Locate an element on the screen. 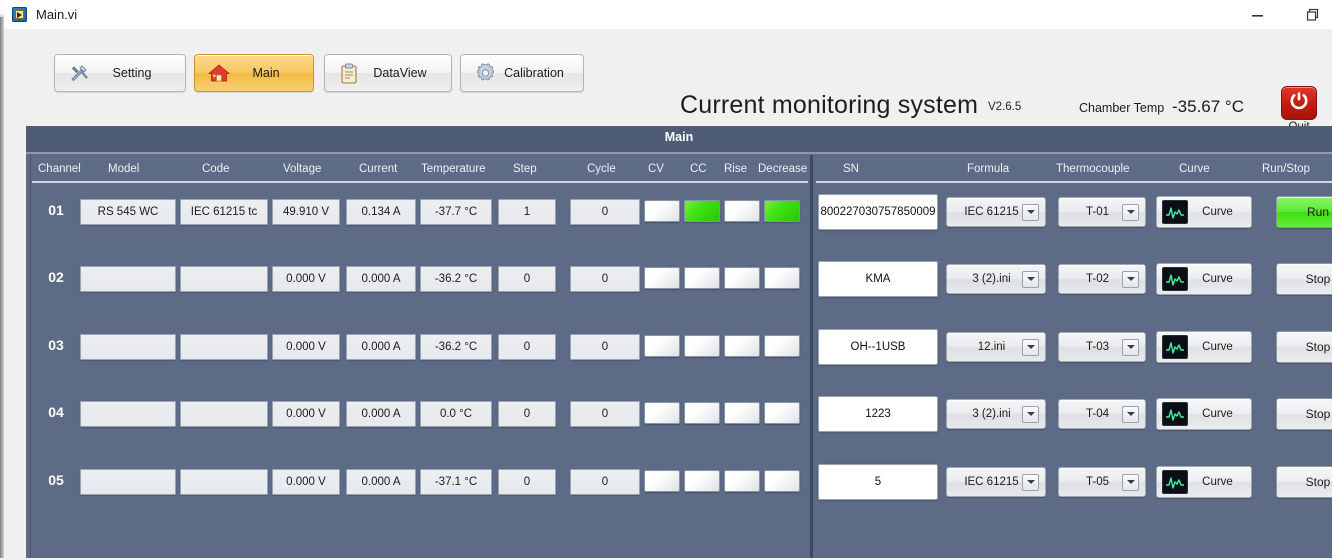 Image resolution: width=1332 pixels, height=560 pixels. calibration-button-label: Calibration is located at coordinates (534, 73).